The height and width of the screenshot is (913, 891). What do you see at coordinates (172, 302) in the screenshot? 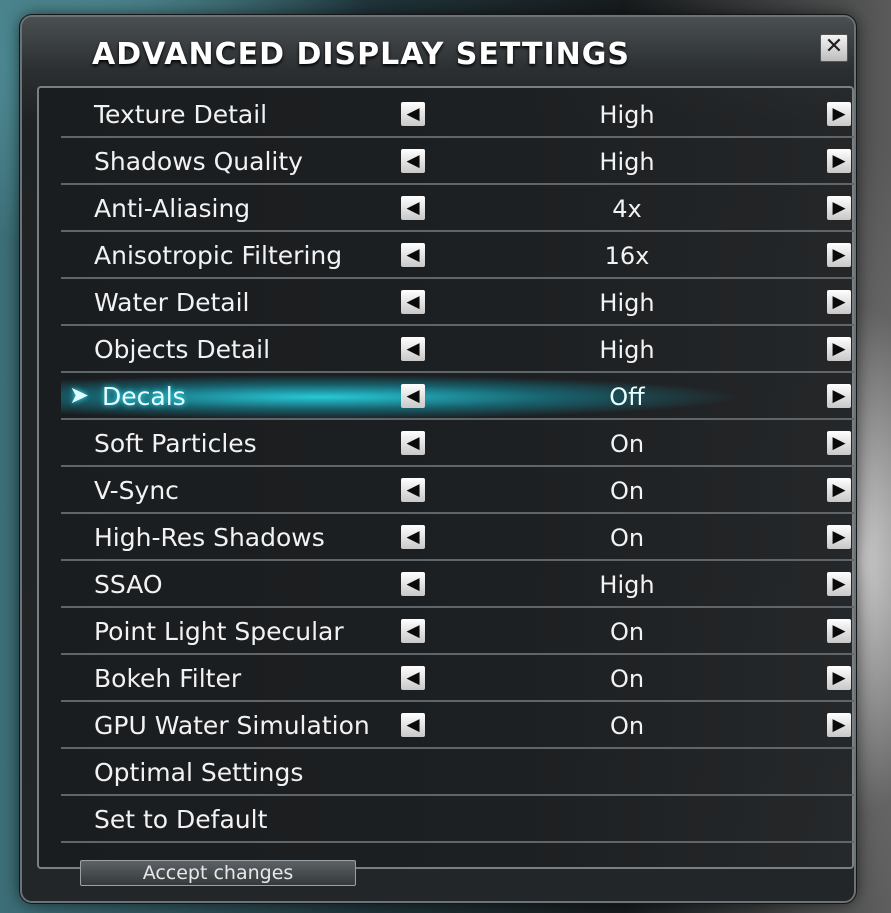
I see `setting-label: Water Detail` at bounding box center [172, 302].